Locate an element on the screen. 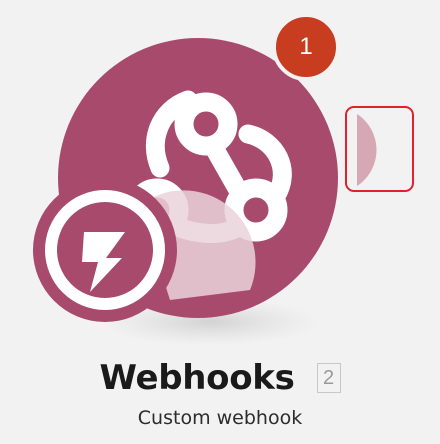 The image size is (440, 444). operations-count-label: 1 is located at coordinates (306, 46).